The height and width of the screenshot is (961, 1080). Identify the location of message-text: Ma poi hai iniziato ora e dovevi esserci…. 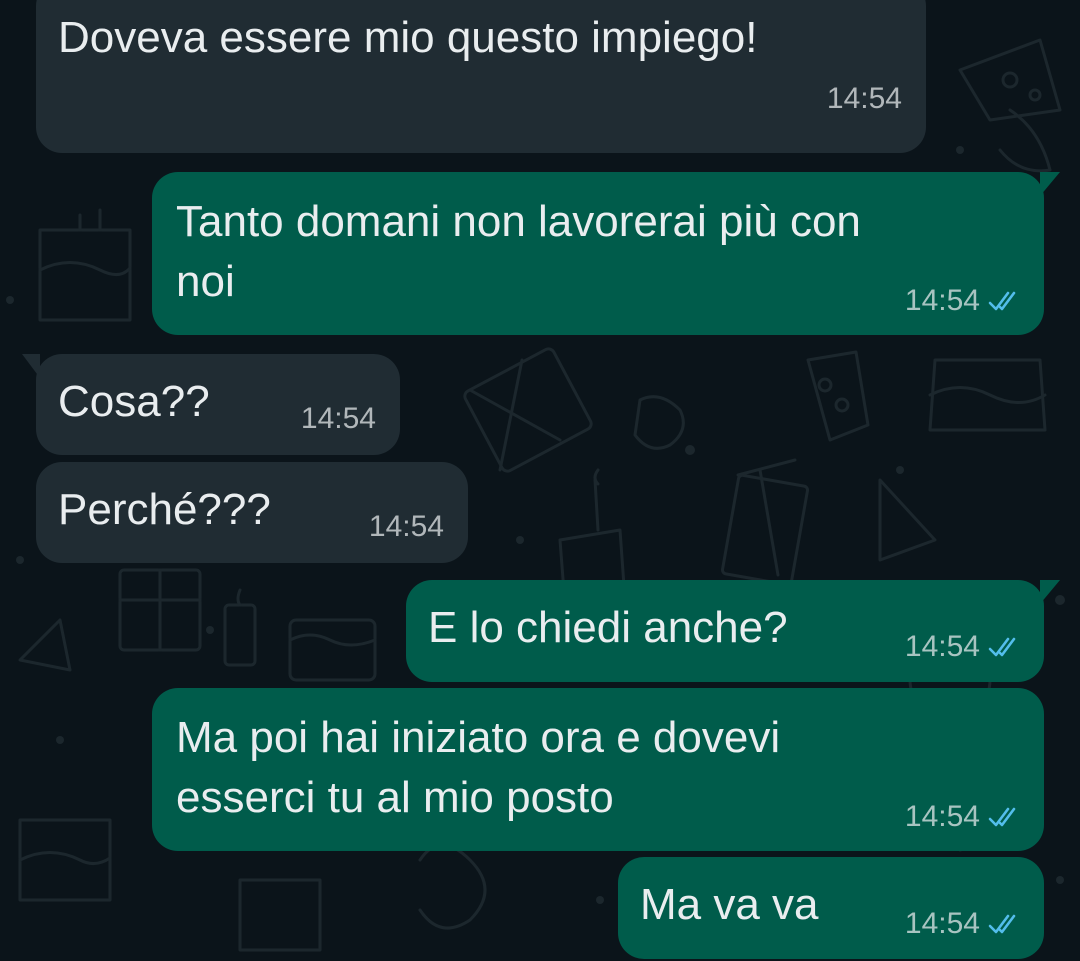
(478, 767).